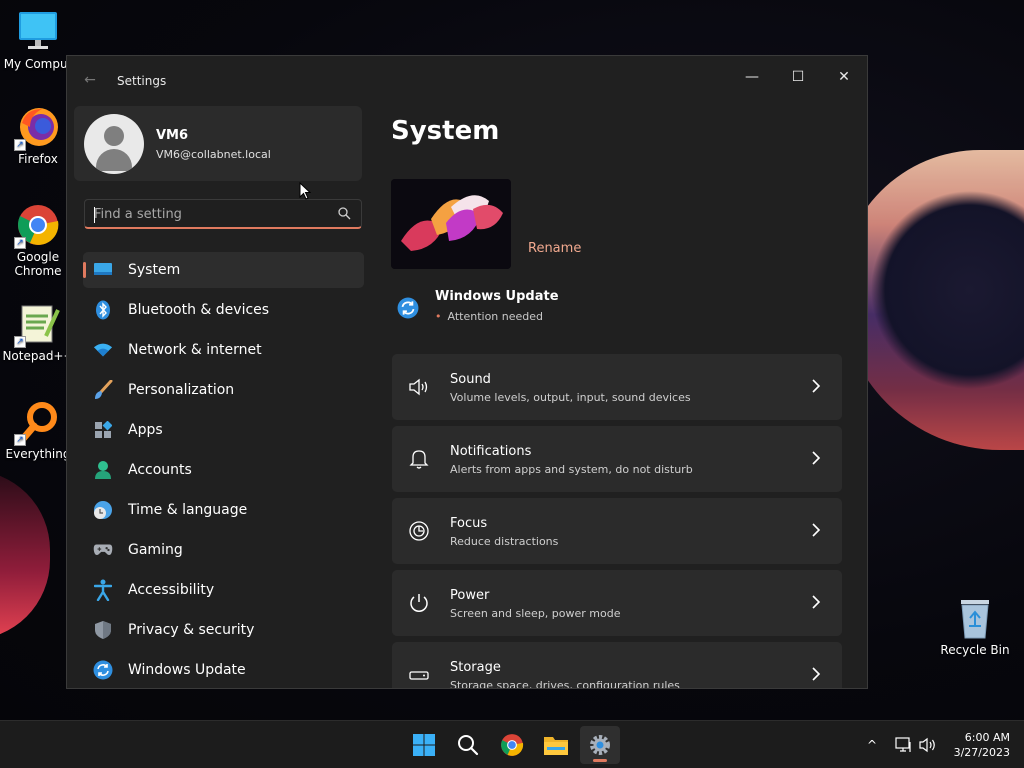 The width and height of the screenshot is (1024, 768). I want to click on focus-icon, so click(419, 531).